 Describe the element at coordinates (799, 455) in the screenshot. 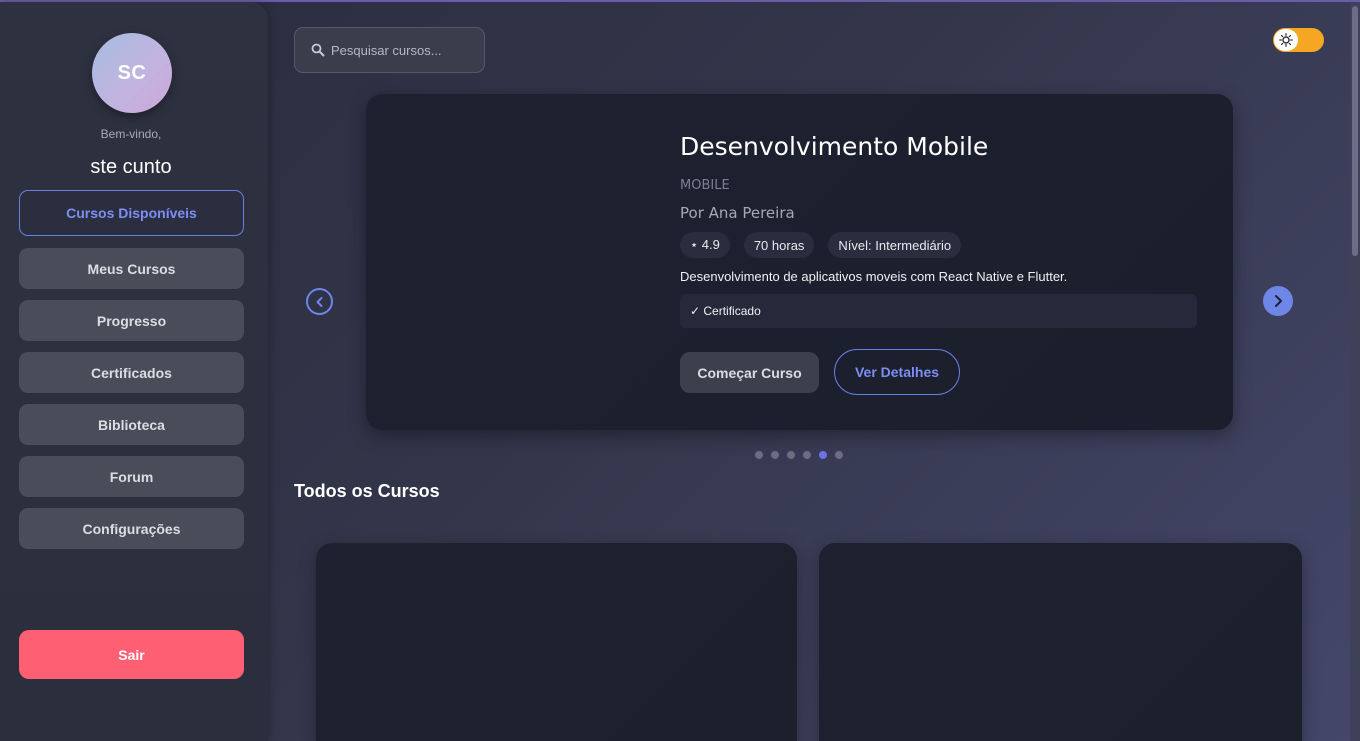

I see `carousel-dots` at that location.